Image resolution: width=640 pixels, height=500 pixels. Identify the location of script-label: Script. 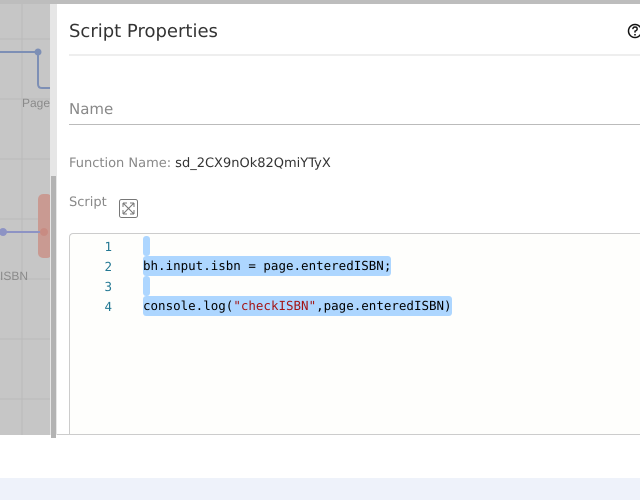
(88, 202).